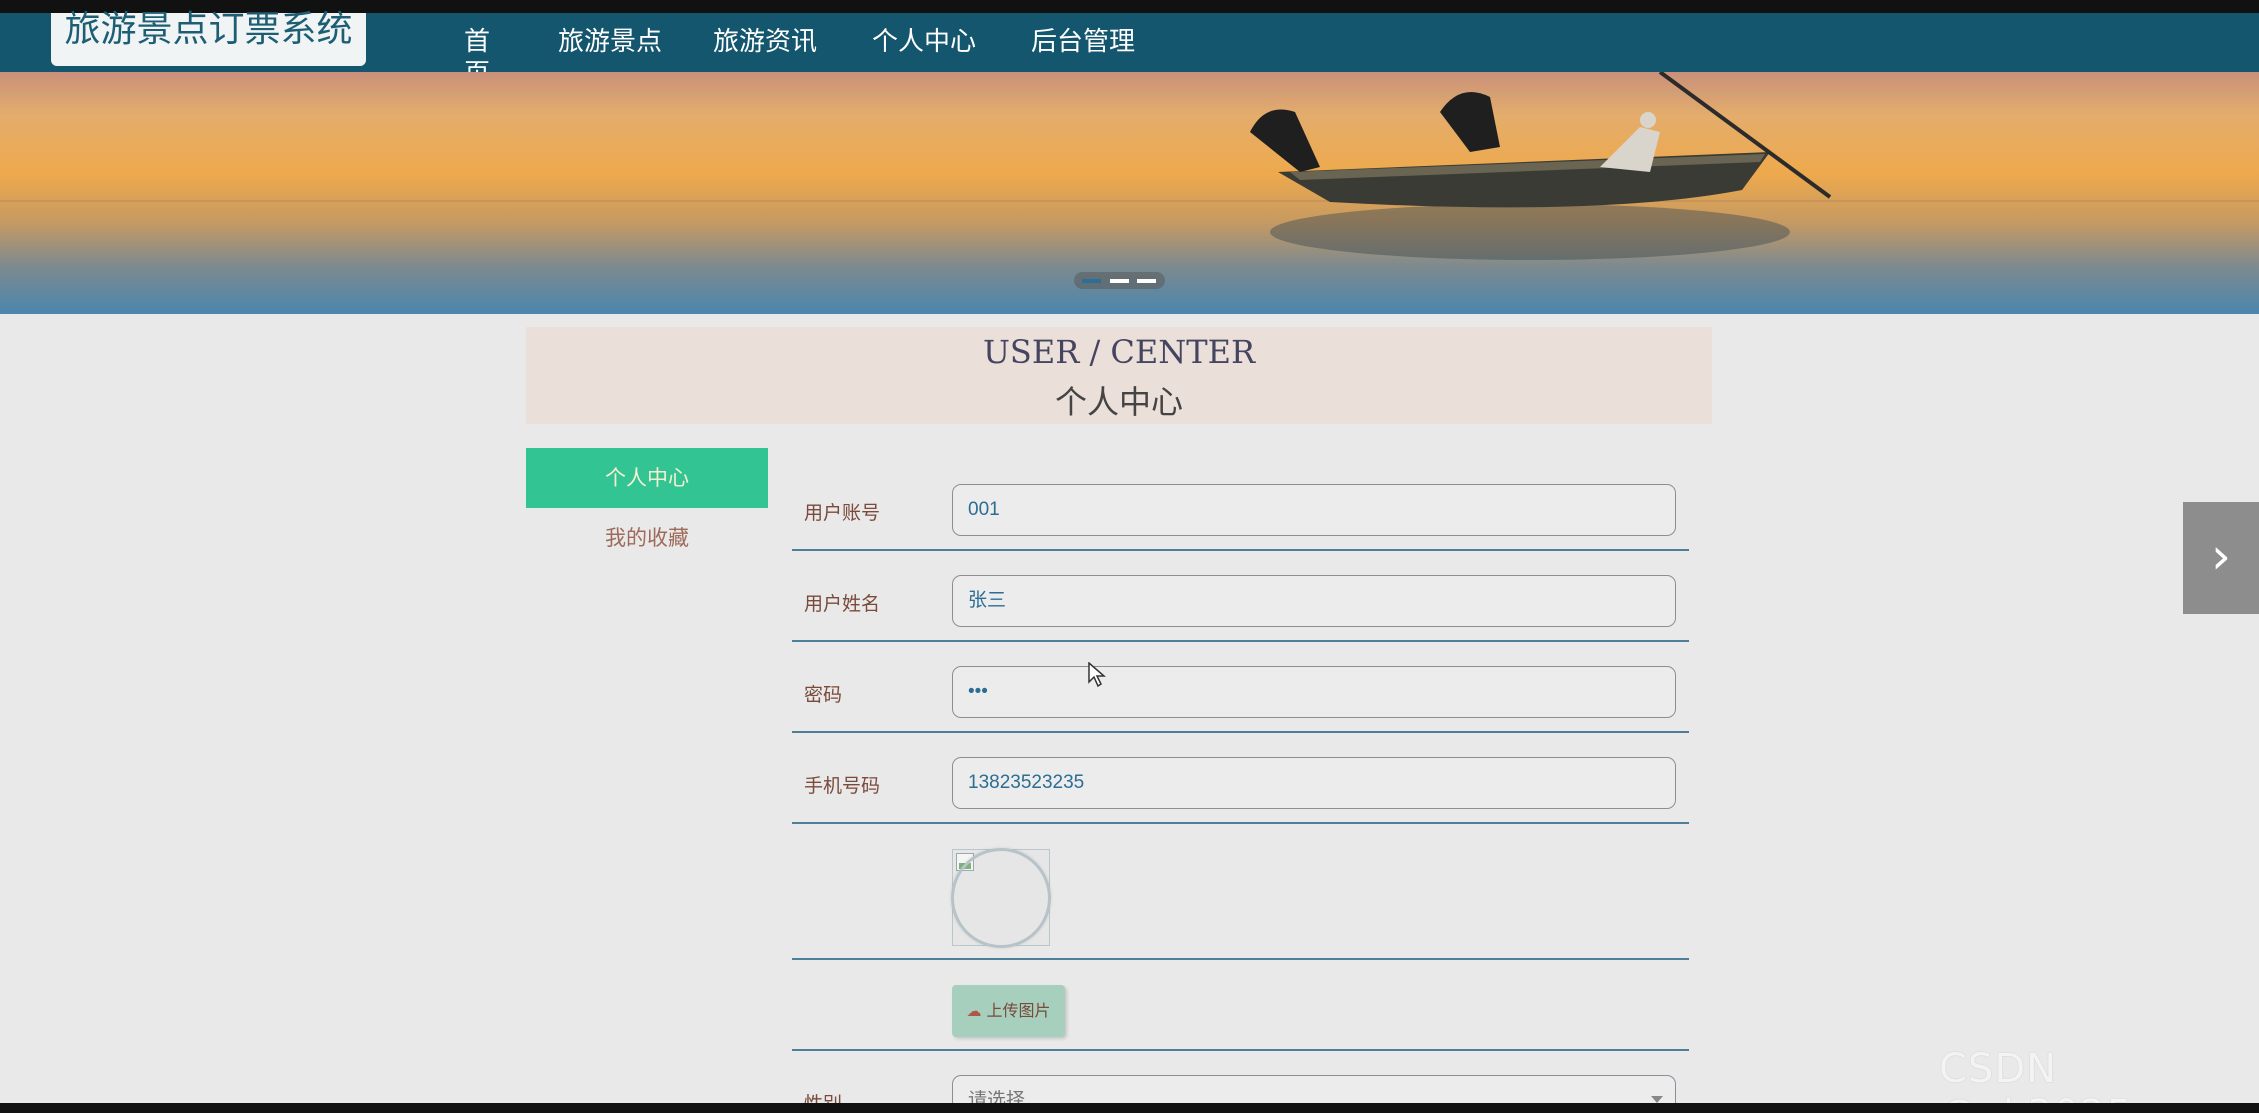  Describe the element at coordinates (764, 42) in the screenshot. I see `nav-item-label: 旅游资讯` at that location.